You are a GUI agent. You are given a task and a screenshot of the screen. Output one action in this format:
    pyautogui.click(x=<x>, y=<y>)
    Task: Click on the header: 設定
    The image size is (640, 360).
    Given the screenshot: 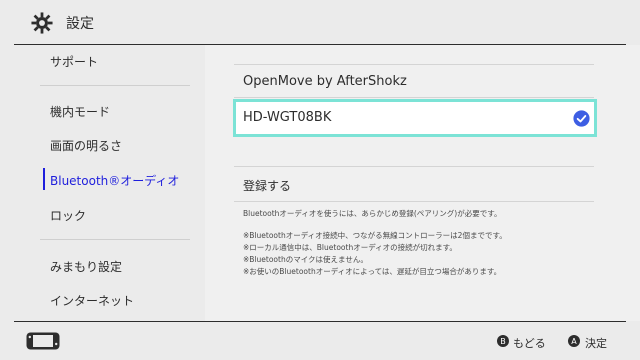 What is the action you would take?
    pyautogui.click(x=320, y=22)
    